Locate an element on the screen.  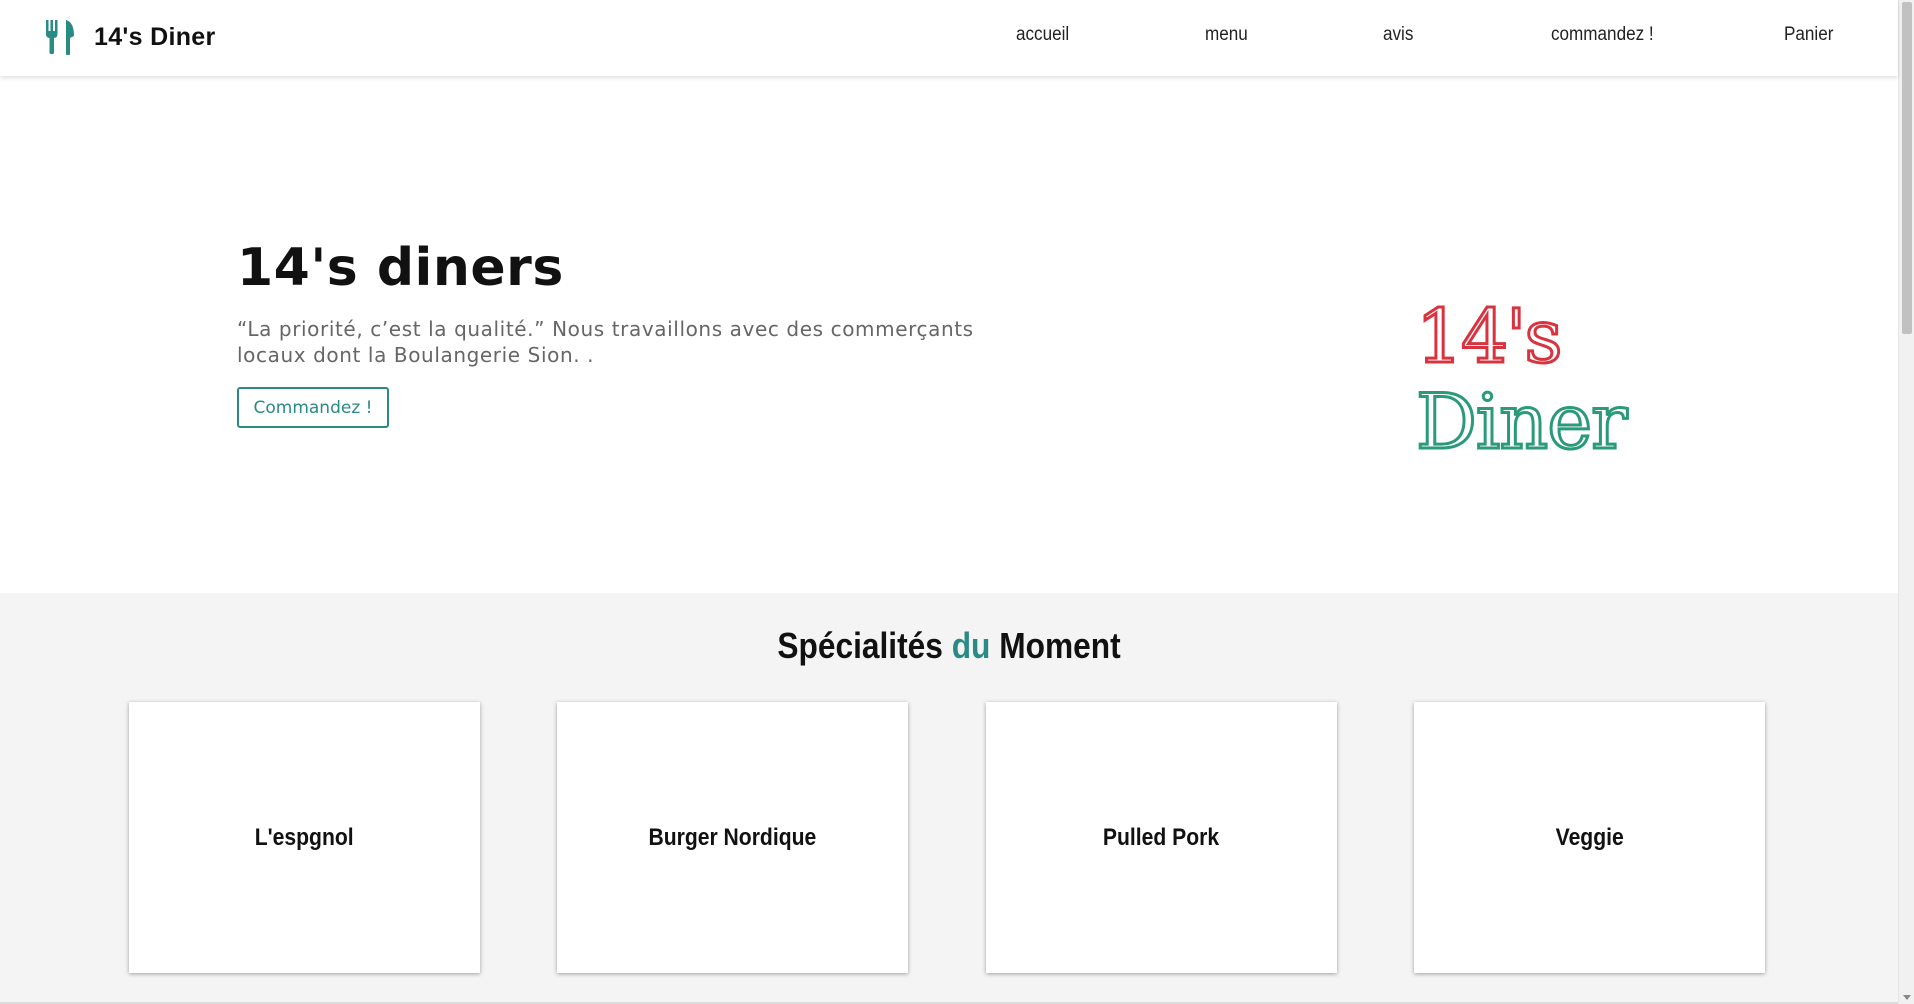
specials-title: Spécialités du Moment is located at coordinates (949, 646).